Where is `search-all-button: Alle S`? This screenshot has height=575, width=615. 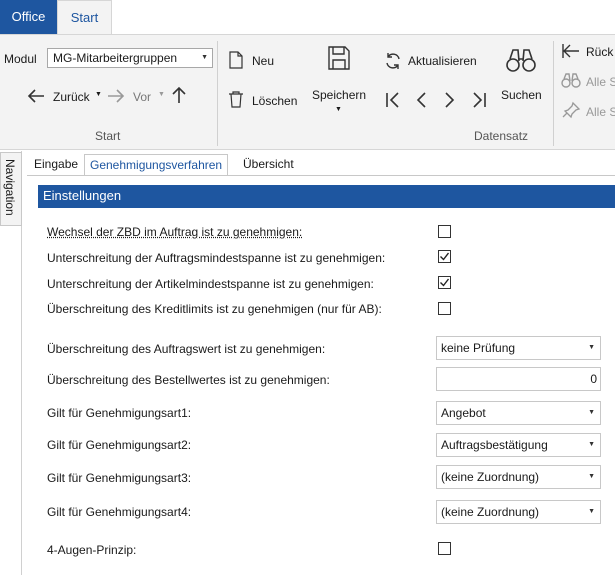 search-all-button: Alle S is located at coordinates (600, 82).